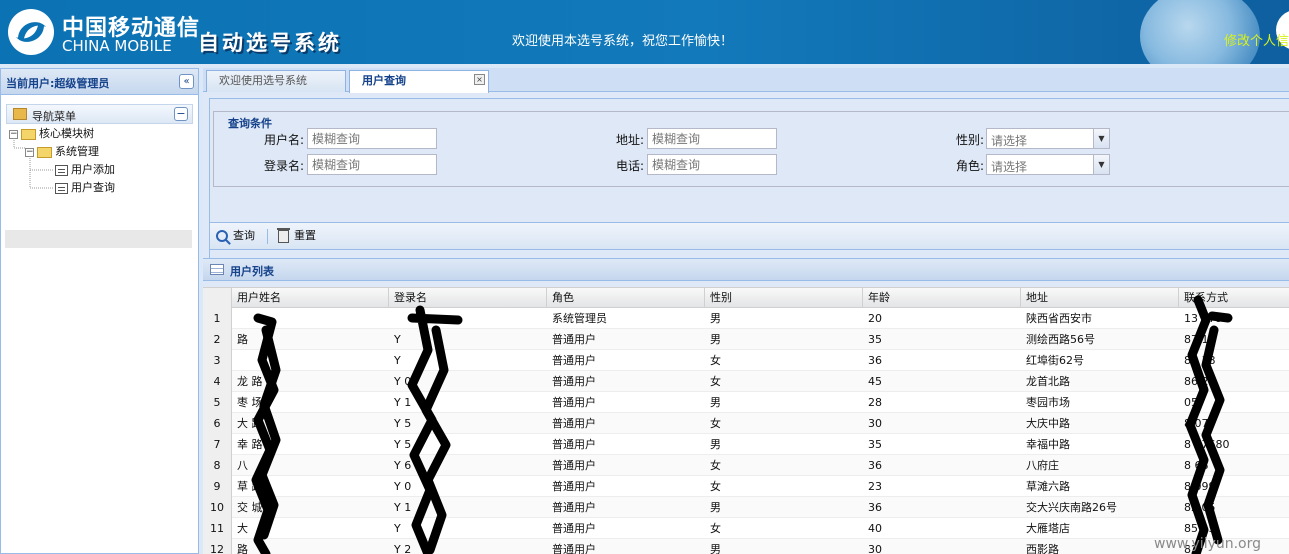  I want to click on tab-welcome: 欢迎使用选号系统, so click(276, 81).